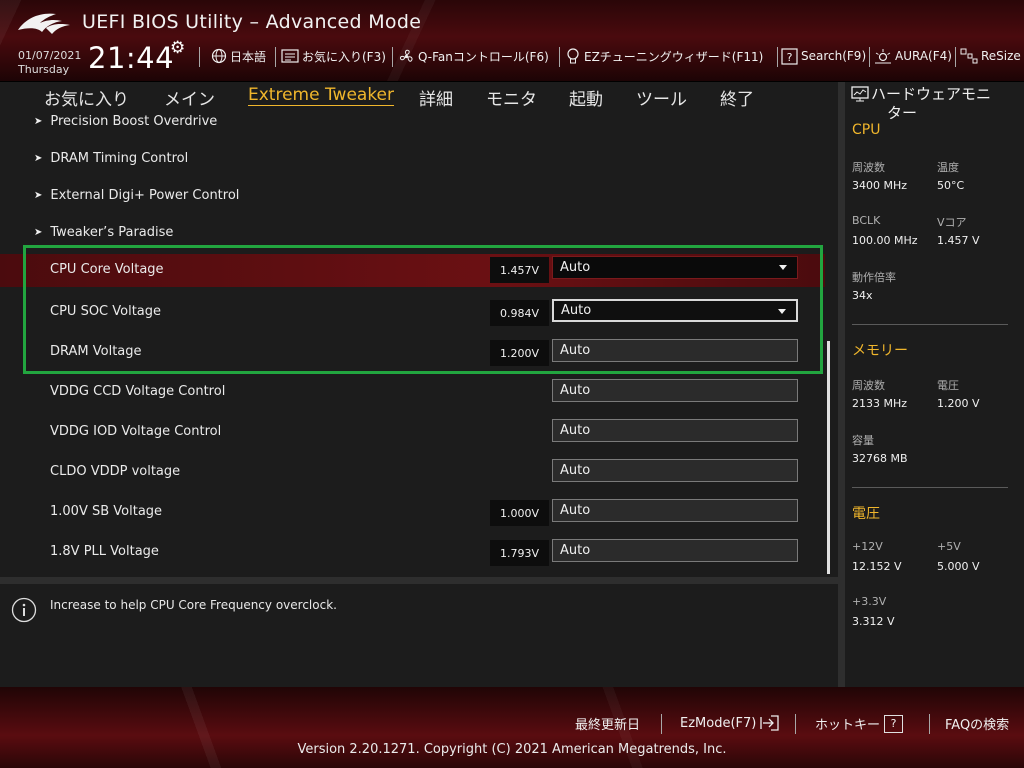 The height and width of the screenshot is (768, 1024). Describe the element at coordinates (134, 121) in the screenshot. I see `submenu-label: Precision Boost Overdrive` at that location.